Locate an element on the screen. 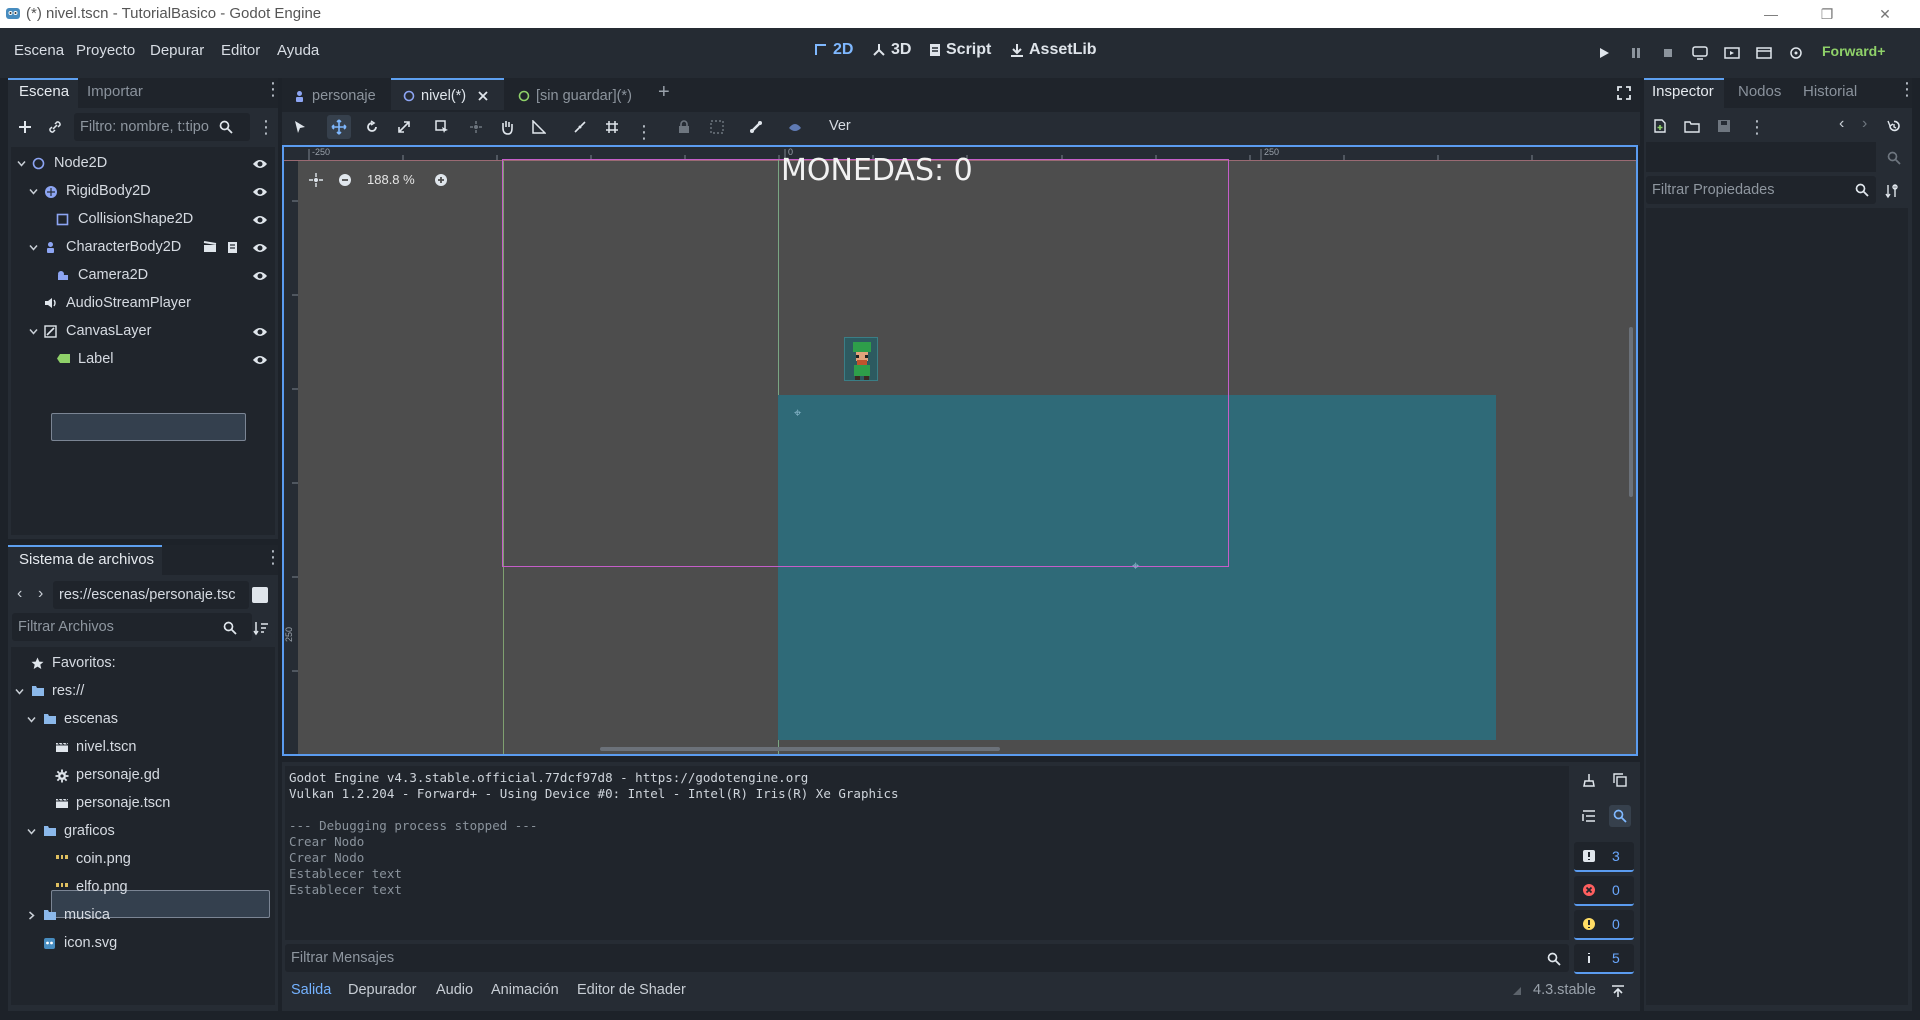 Image resolution: width=1920 pixels, height=1020 pixels. file-item: elfo.png is located at coordinates (141, 888).